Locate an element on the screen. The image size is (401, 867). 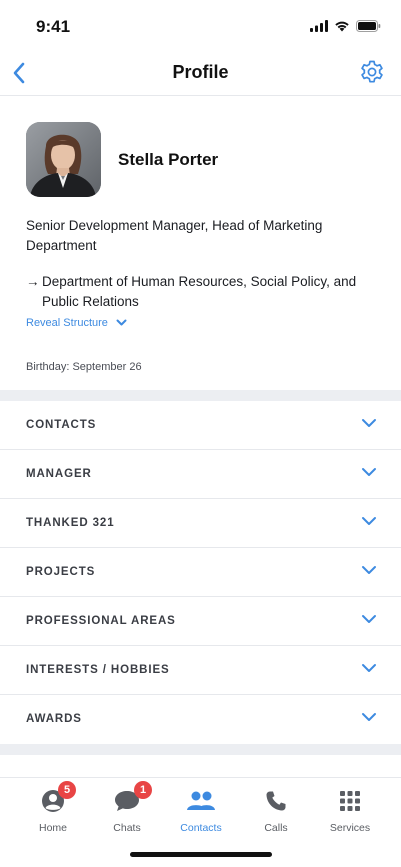
status-time: 9:41 is located at coordinates (53, 26).